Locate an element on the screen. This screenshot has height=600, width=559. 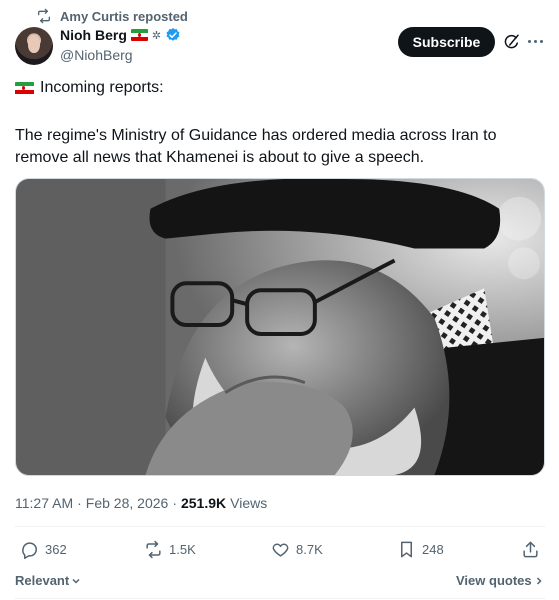
relevant-label: Relevant is located at coordinates (42, 580).